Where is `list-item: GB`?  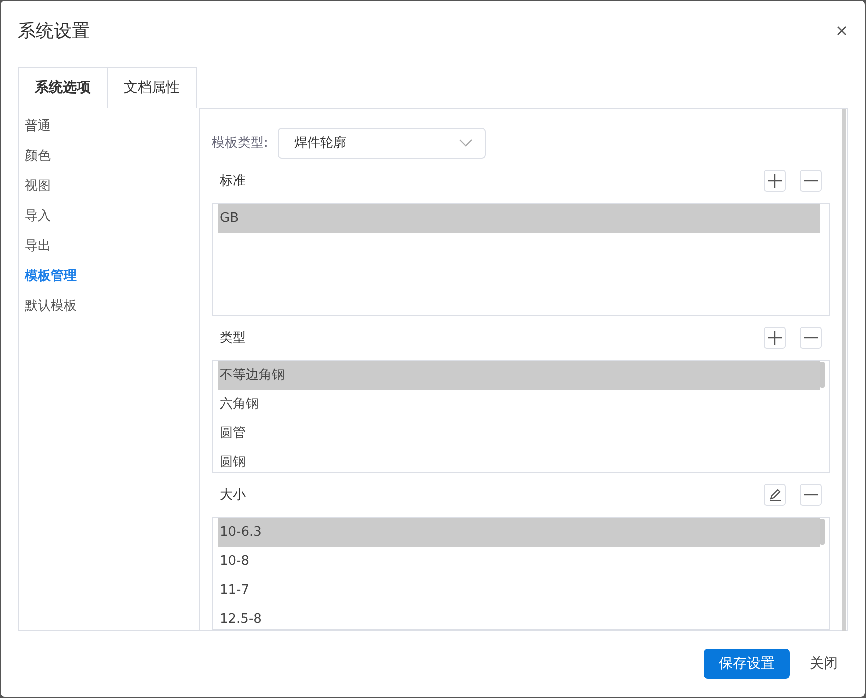 list-item: GB is located at coordinates (519, 218).